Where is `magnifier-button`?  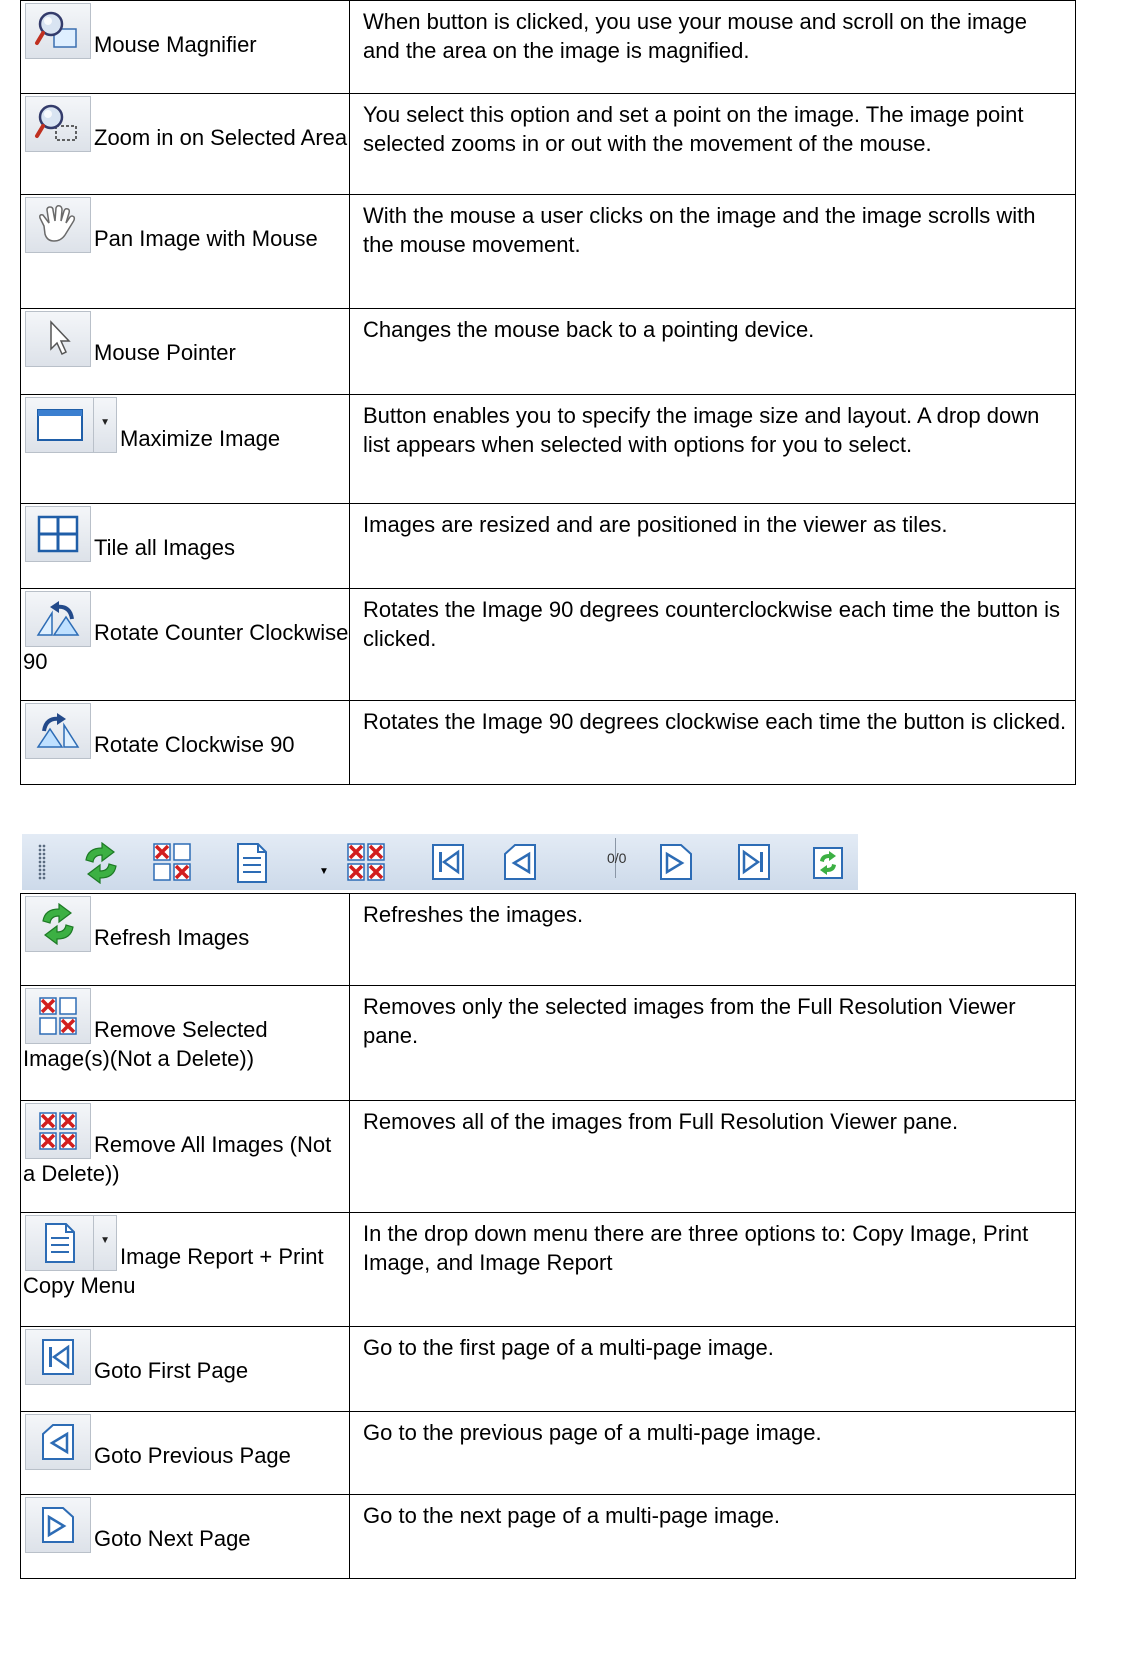
magnifier-button is located at coordinates (58, 31).